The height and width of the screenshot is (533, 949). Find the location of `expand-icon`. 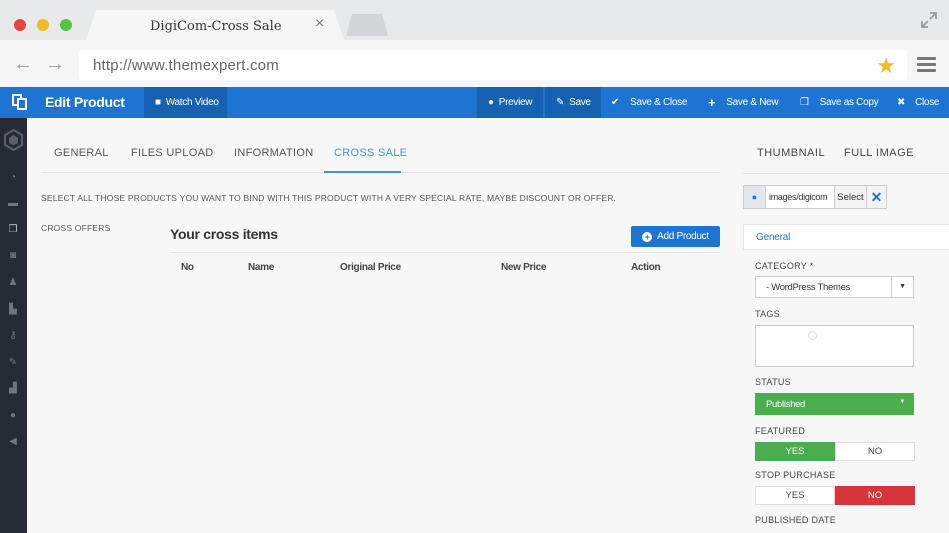

expand-icon is located at coordinates (929, 20).